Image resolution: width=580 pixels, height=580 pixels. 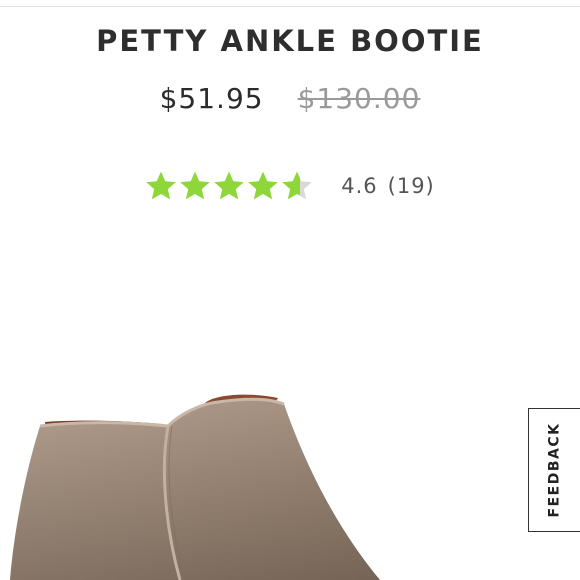 I want to click on feedback-tab-label: FEEDBACK, so click(x=554, y=470).